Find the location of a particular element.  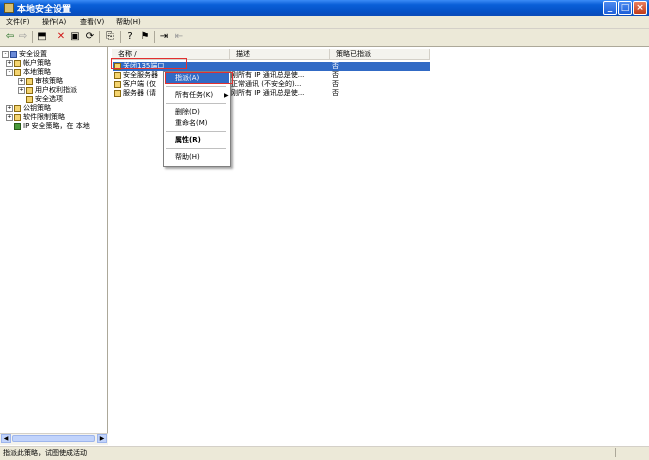

properties-icon: ▣ is located at coordinates (75, 37).